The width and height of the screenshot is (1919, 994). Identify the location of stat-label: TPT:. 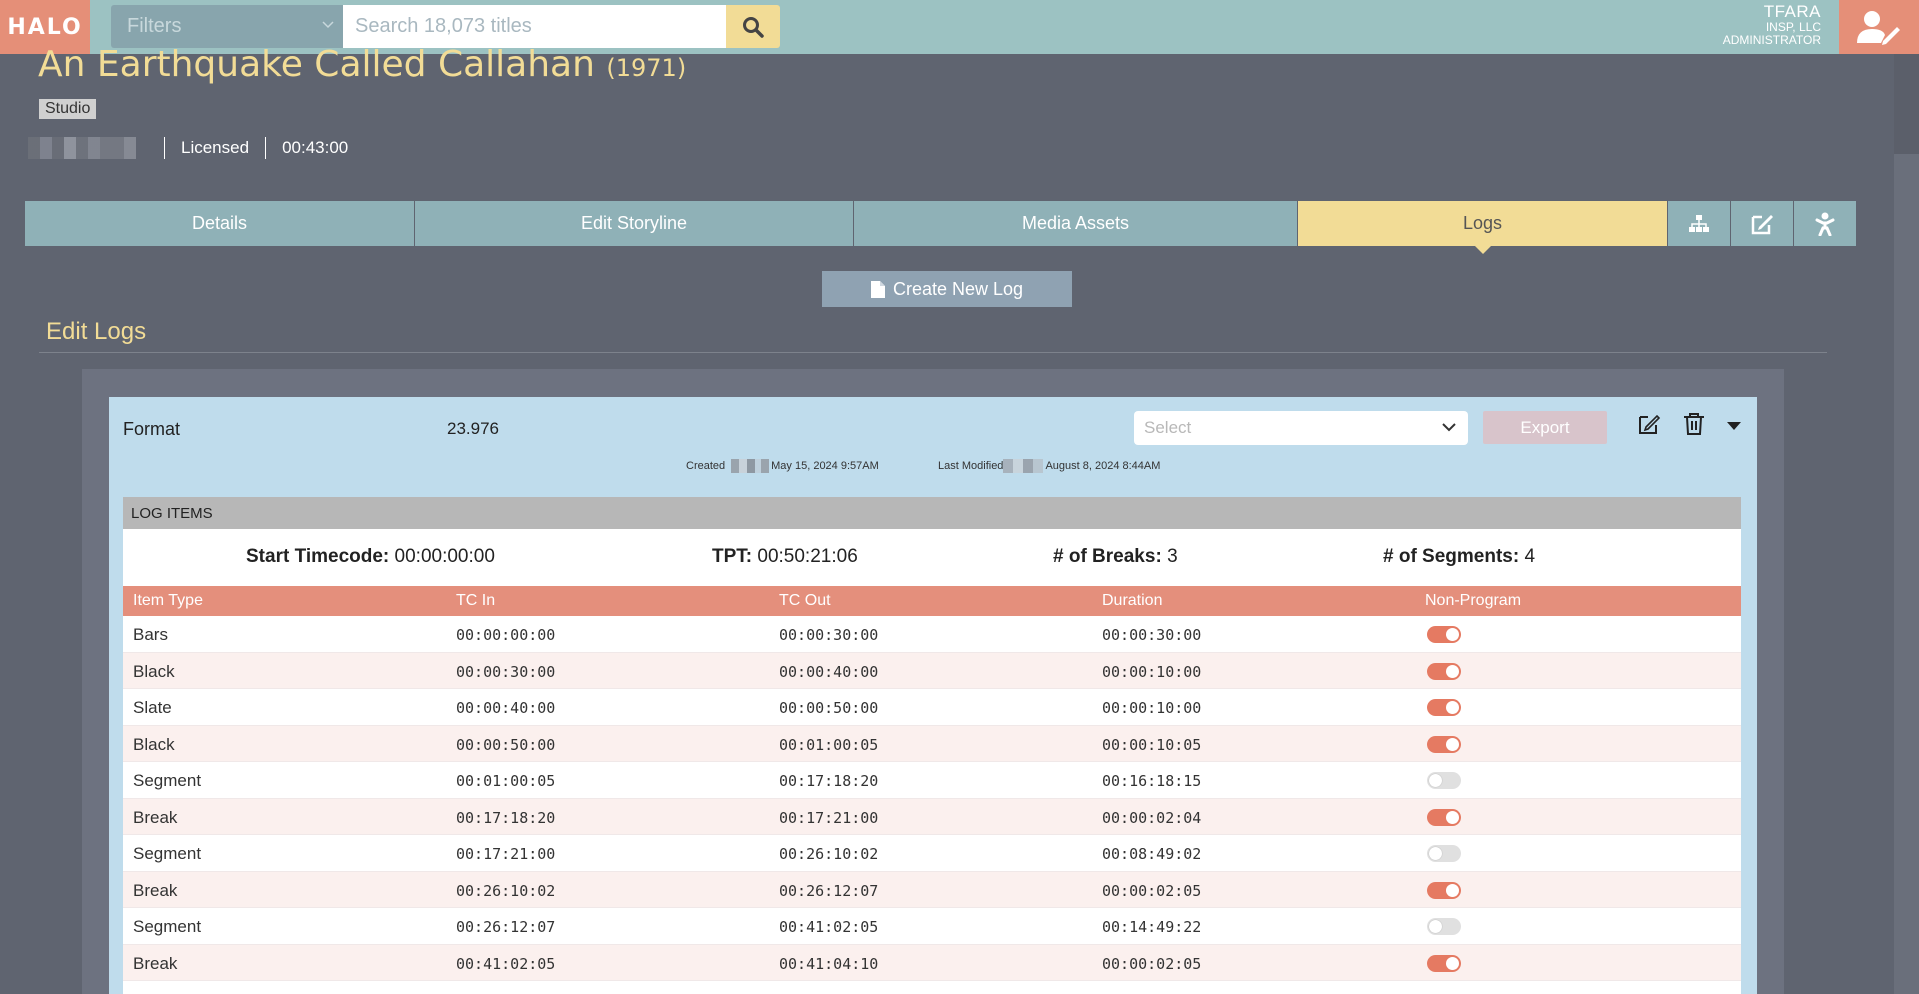
(732, 556).